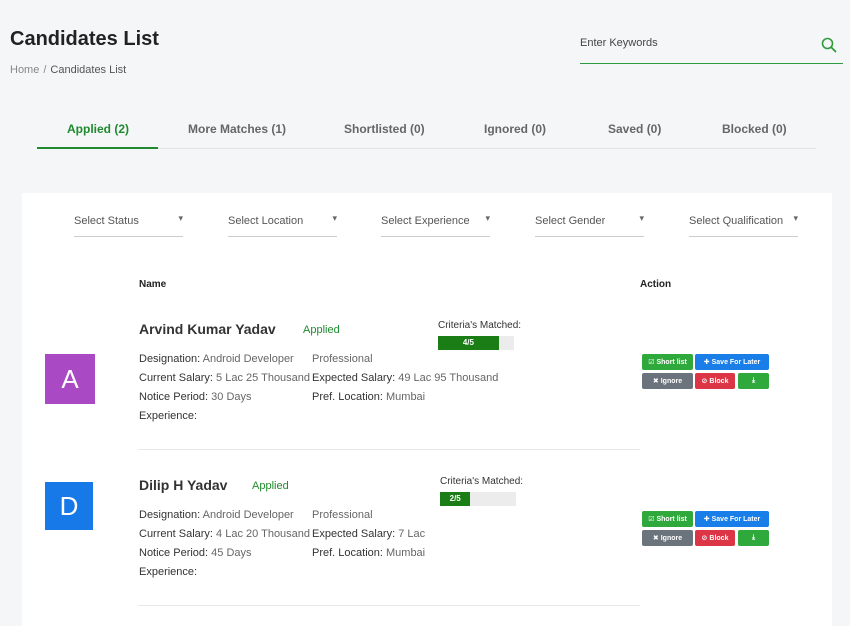 The width and height of the screenshot is (850, 626). I want to click on criteria-progress-bar: 2/5, so click(478, 499).